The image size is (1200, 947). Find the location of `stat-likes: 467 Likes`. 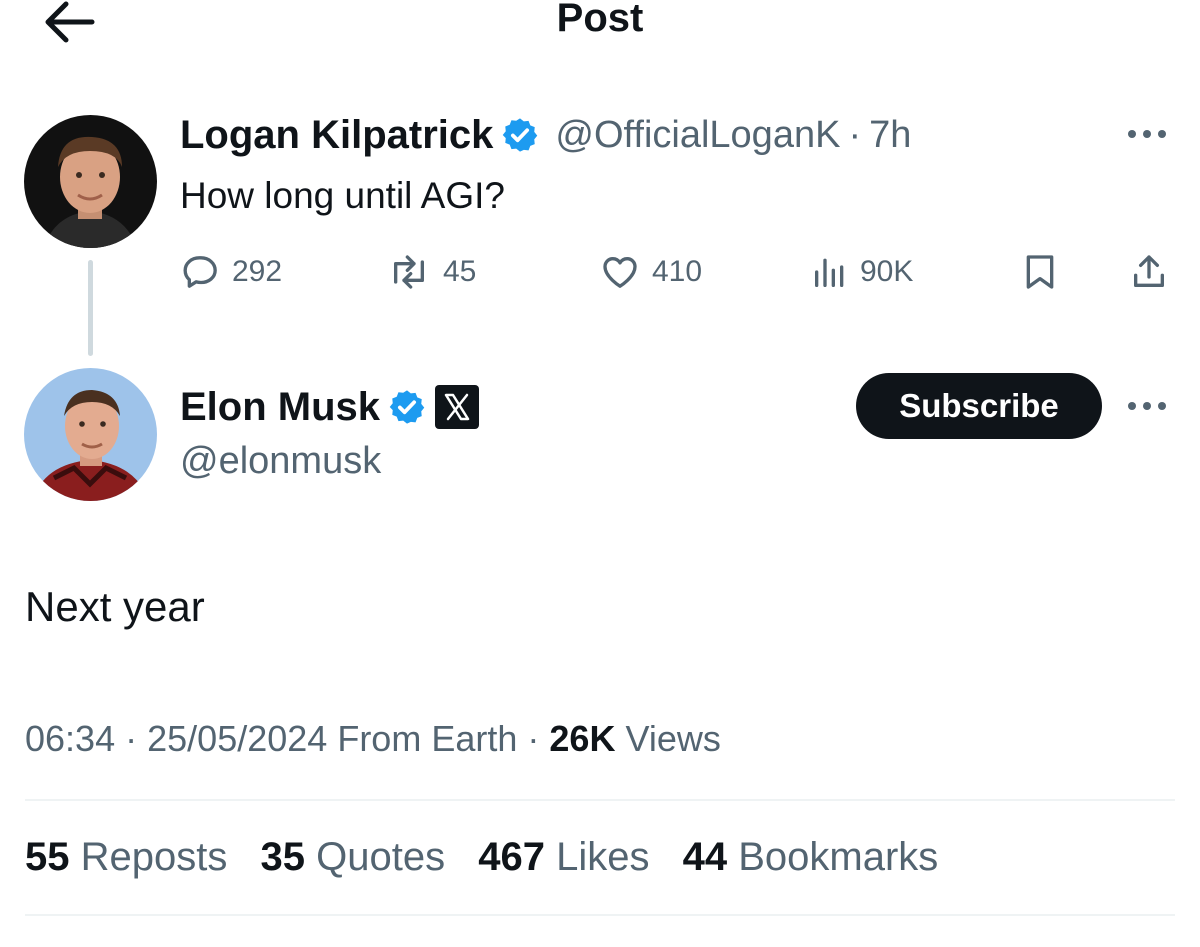

stat-likes: 467 Likes is located at coordinates (563, 857).